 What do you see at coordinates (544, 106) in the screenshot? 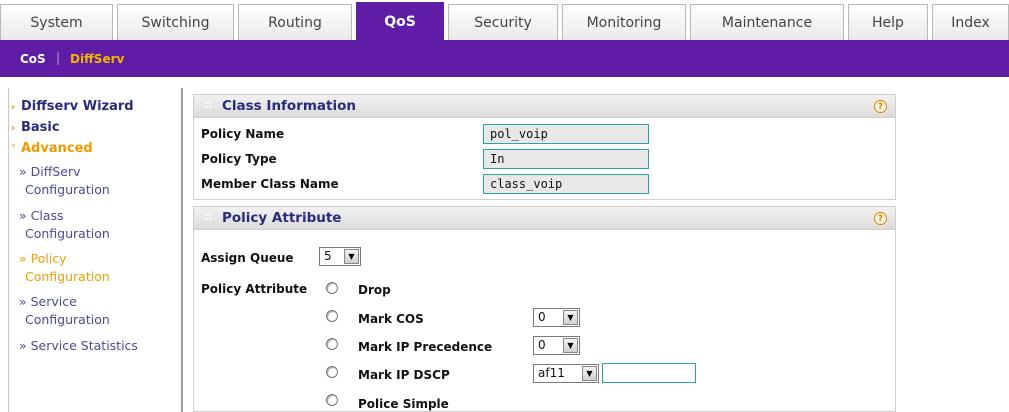
I see `class-information-header: :: Class Information ?` at bounding box center [544, 106].